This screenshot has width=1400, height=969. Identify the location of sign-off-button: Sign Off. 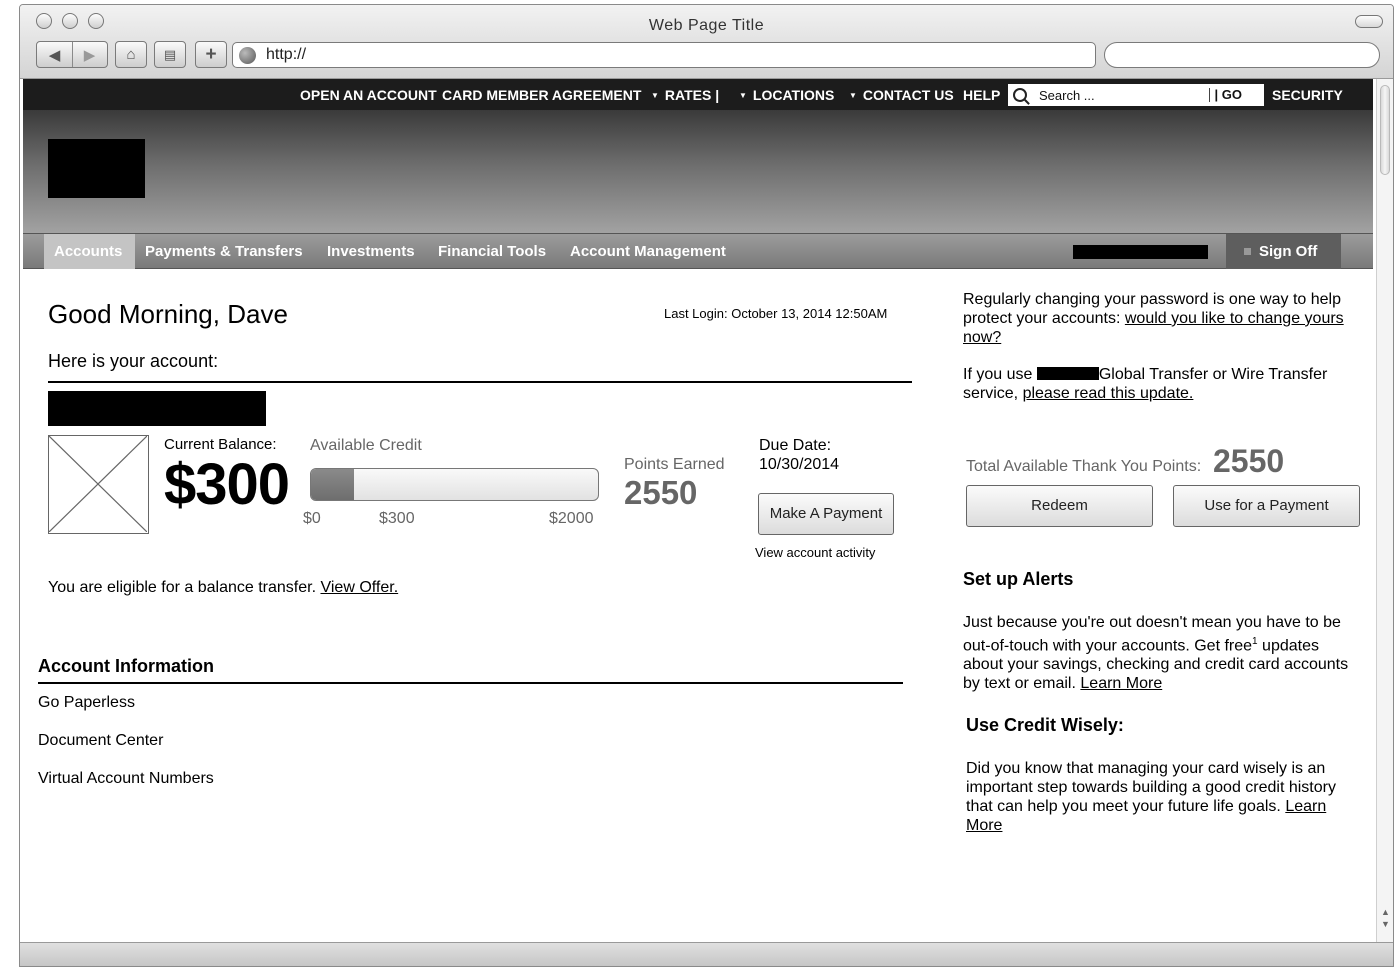
(1283, 251).